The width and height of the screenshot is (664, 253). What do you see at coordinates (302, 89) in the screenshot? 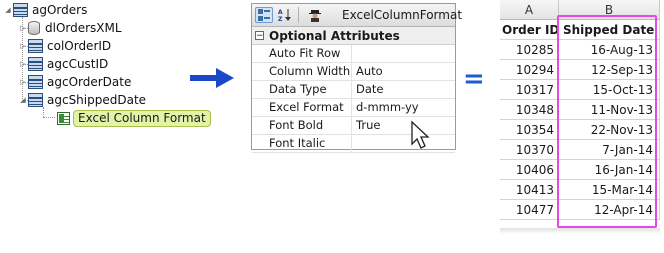
I see `property-name: Data Type` at bounding box center [302, 89].